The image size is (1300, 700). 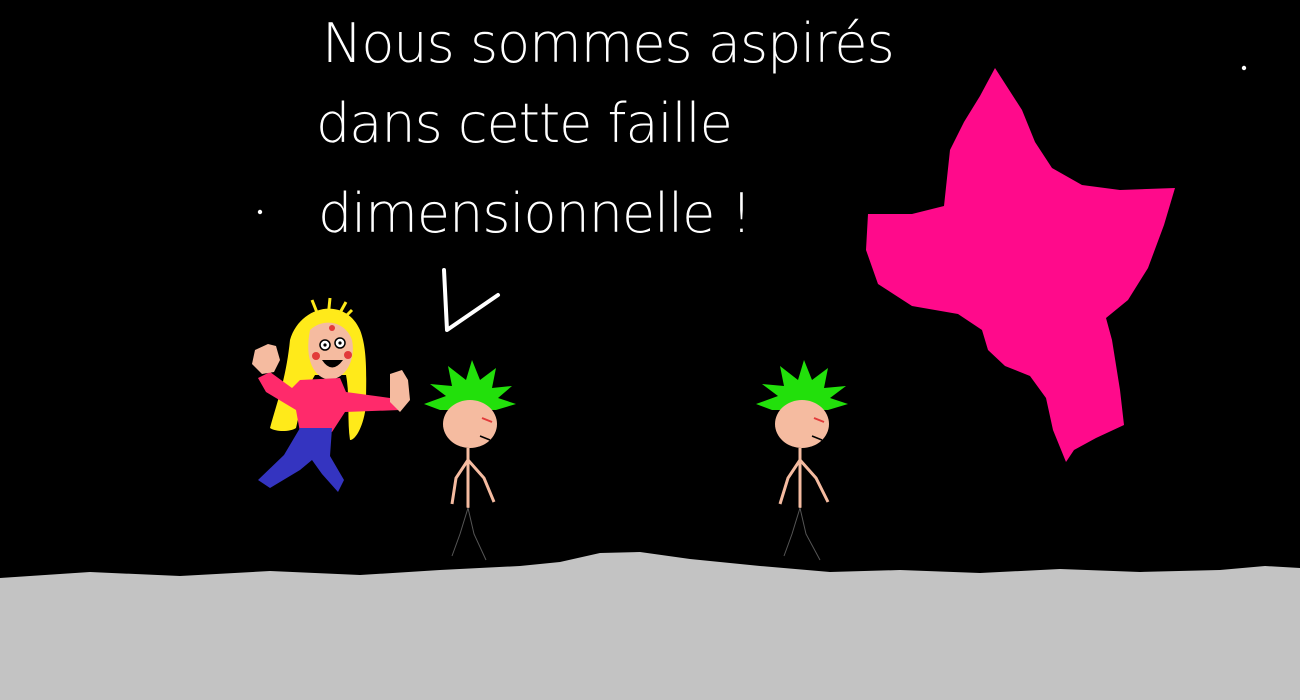 What do you see at coordinates (470, 424) in the screenshot?
I see `punk-head-left` at bounding box center [470, 424].